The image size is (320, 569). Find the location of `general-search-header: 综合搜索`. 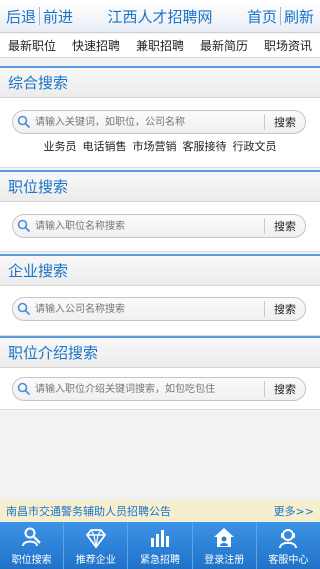

general-search-header: 综合搜索 is located at coordinates (160, 82).